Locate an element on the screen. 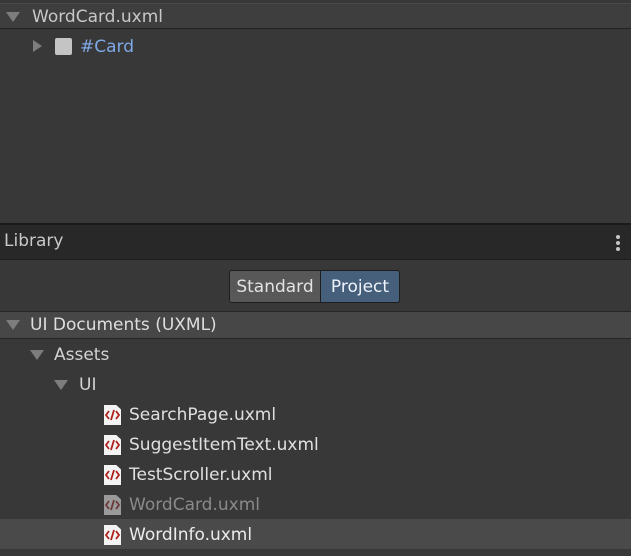  category-title: UI Documents (UXML) is located at coordinates (123, 325).